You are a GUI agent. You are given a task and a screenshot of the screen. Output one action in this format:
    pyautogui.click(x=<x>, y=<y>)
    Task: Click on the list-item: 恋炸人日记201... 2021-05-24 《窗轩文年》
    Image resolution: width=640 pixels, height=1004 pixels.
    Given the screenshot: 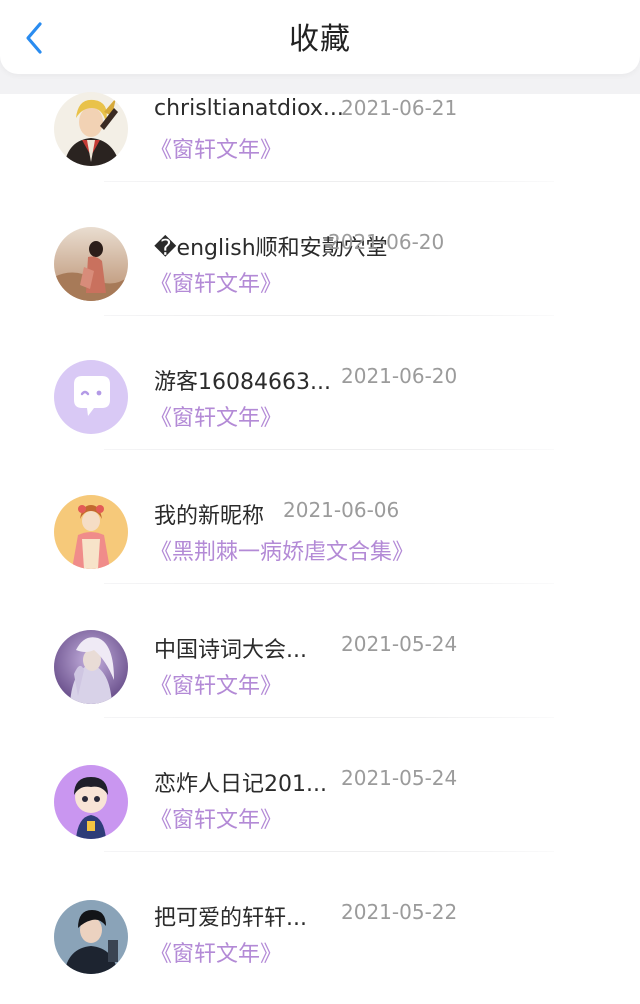 What is the action you would take?
    pyautogui.click(x=320, y=817)
    